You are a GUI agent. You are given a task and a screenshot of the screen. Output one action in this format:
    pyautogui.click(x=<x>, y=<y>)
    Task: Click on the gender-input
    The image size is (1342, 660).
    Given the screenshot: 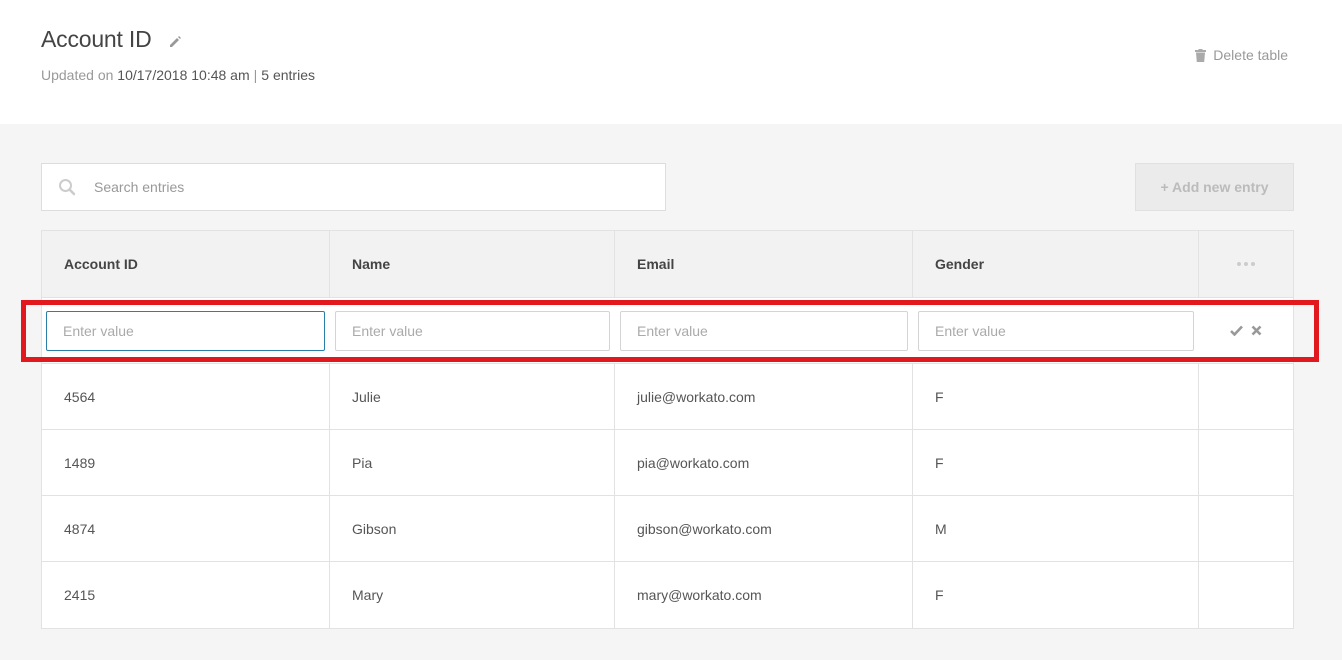 What is the action you would take?
    pyautogui.click(x=1056, y=330)
    